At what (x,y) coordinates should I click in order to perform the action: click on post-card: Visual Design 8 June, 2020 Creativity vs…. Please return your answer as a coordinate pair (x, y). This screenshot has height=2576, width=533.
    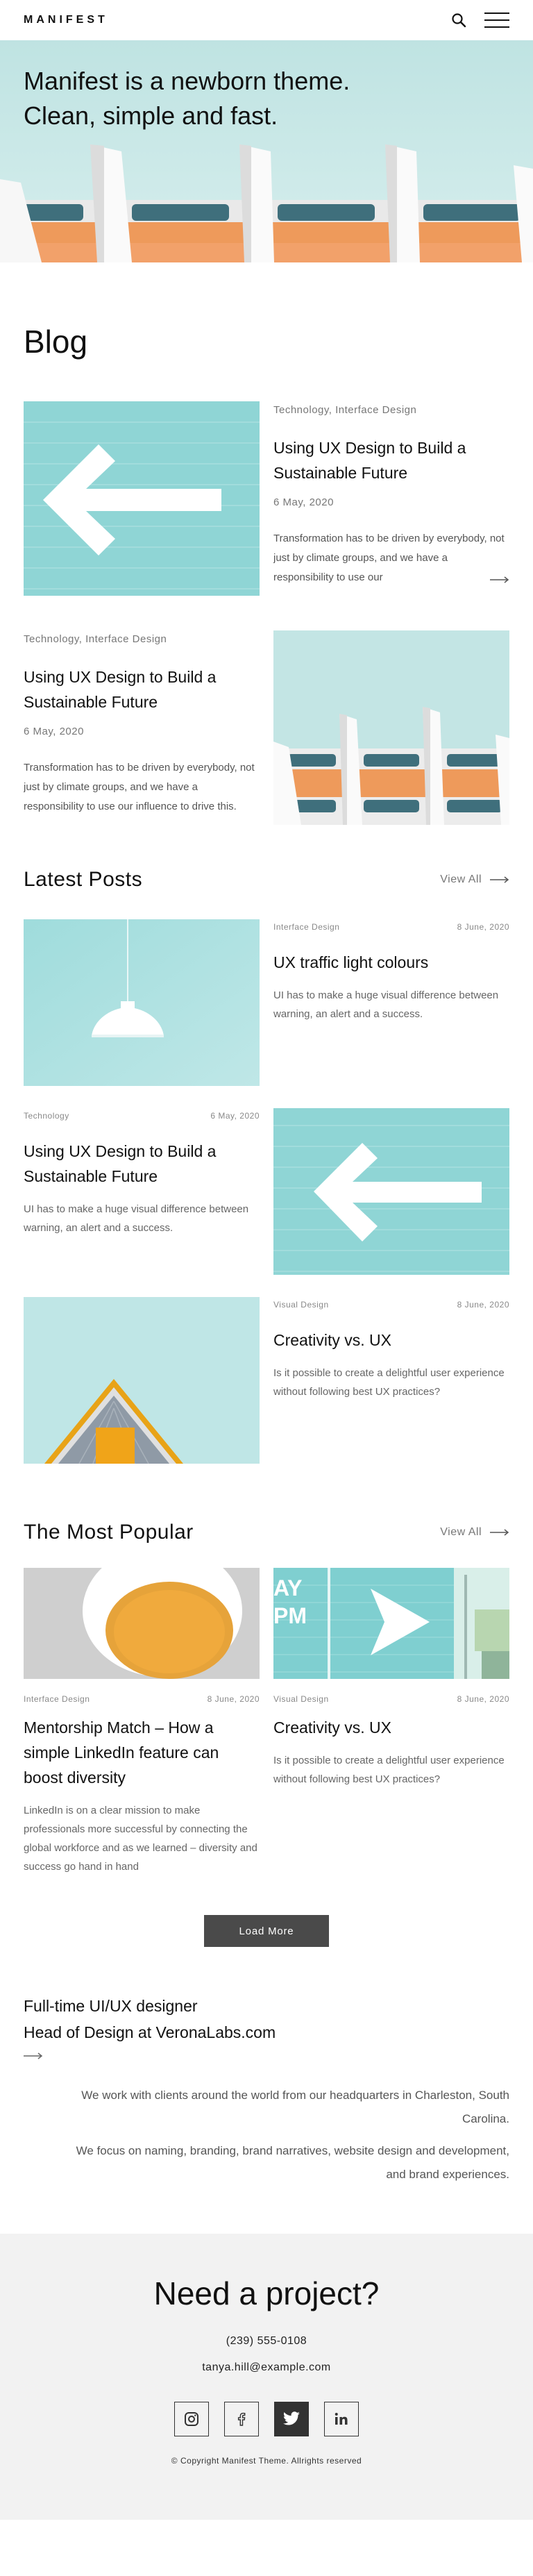
    Looking at the image, I should click on (266, 1380).